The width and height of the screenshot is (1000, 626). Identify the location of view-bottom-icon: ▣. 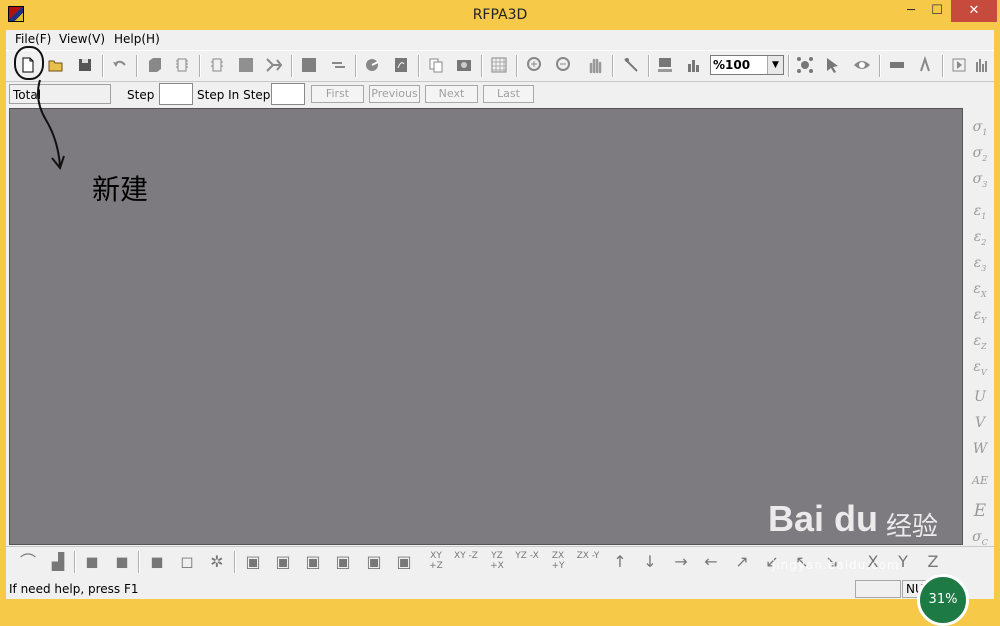
(404, 562).